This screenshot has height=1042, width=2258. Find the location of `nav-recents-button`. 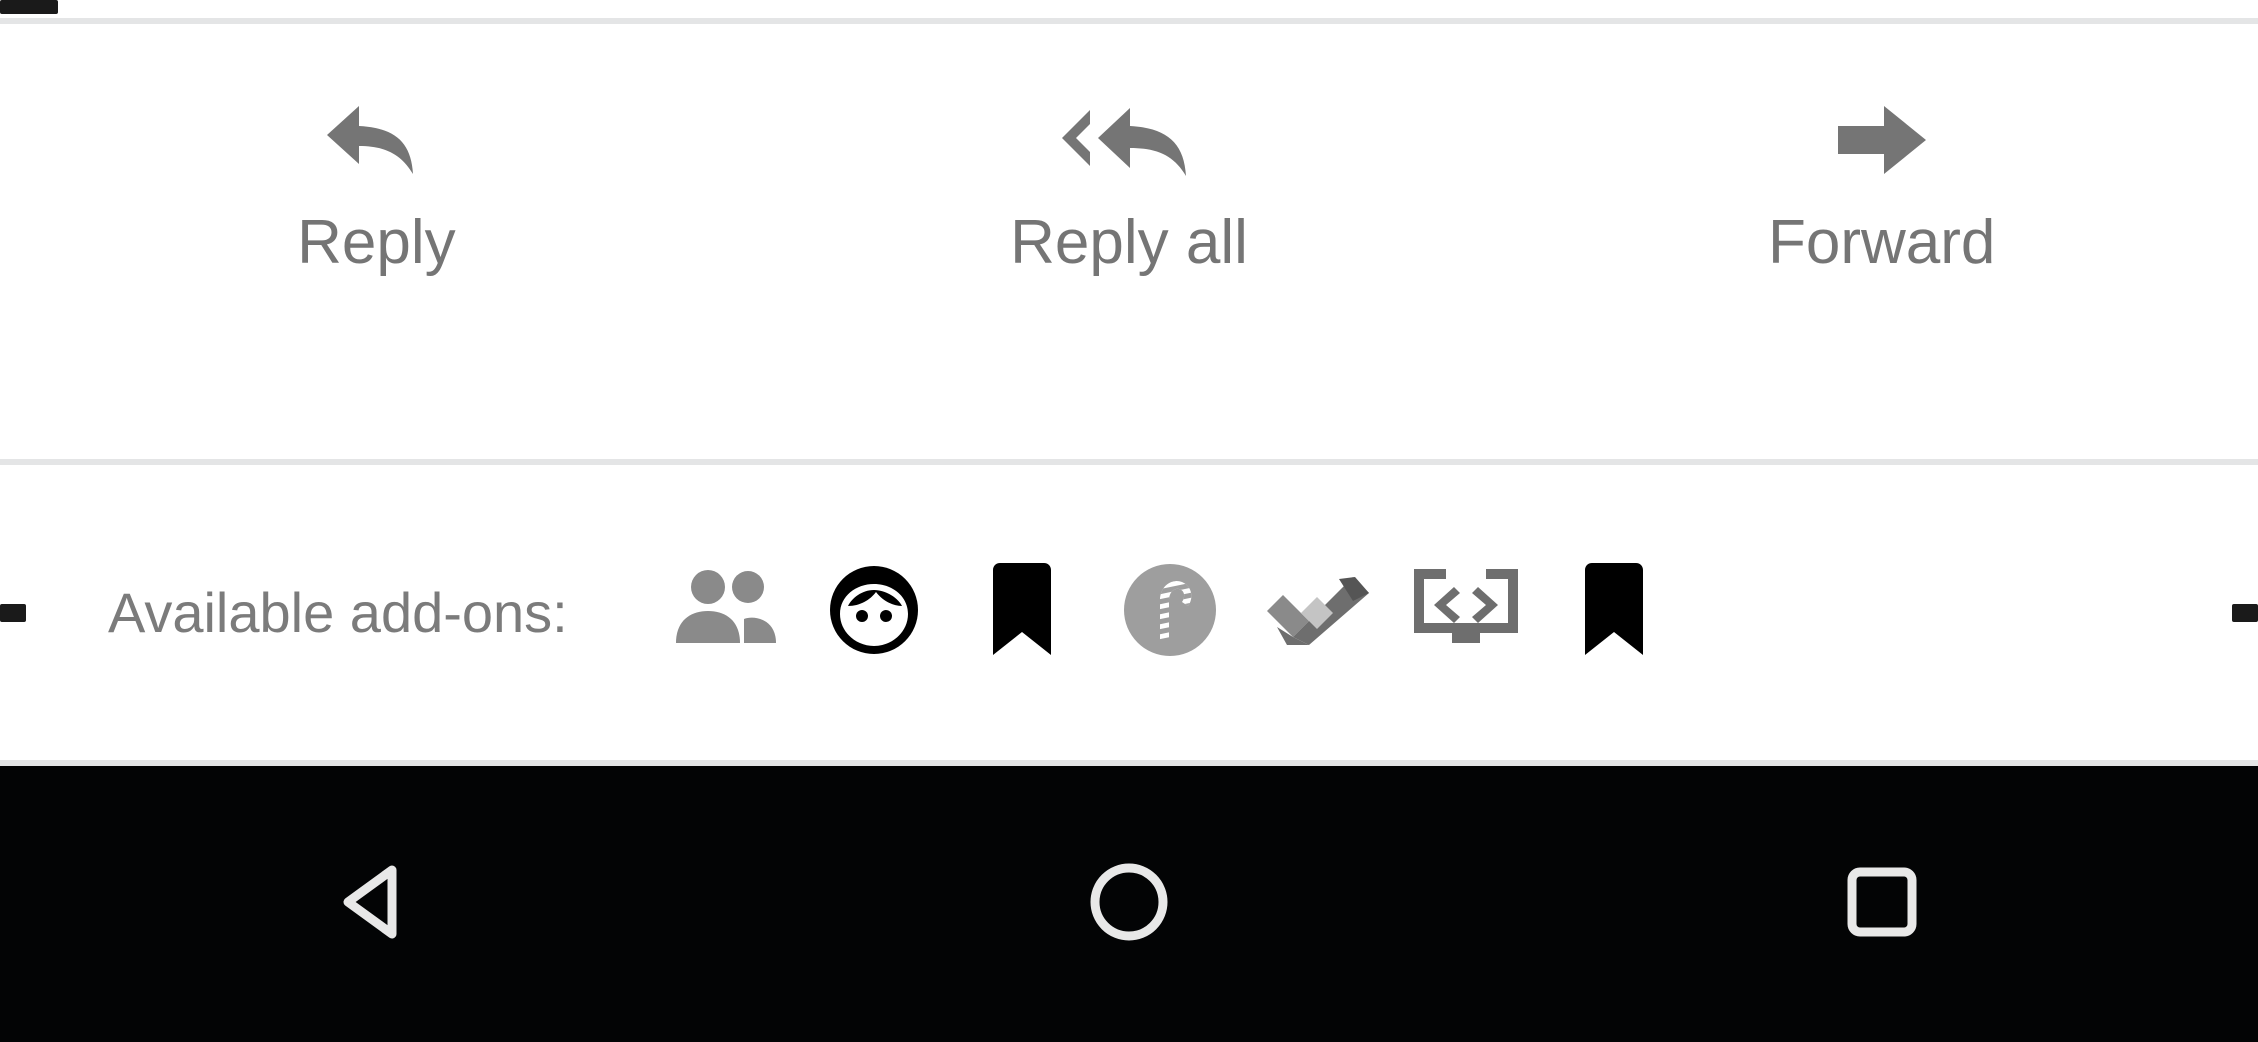

nav-recents-button is located at coordinates (1881, 904).